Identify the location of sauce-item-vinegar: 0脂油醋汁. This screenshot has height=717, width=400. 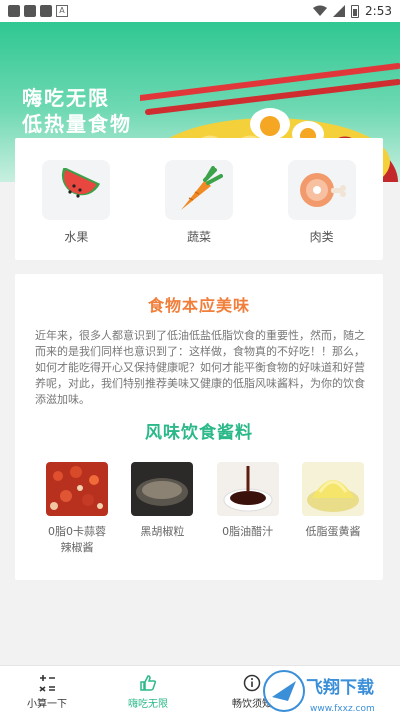
(248, 509).